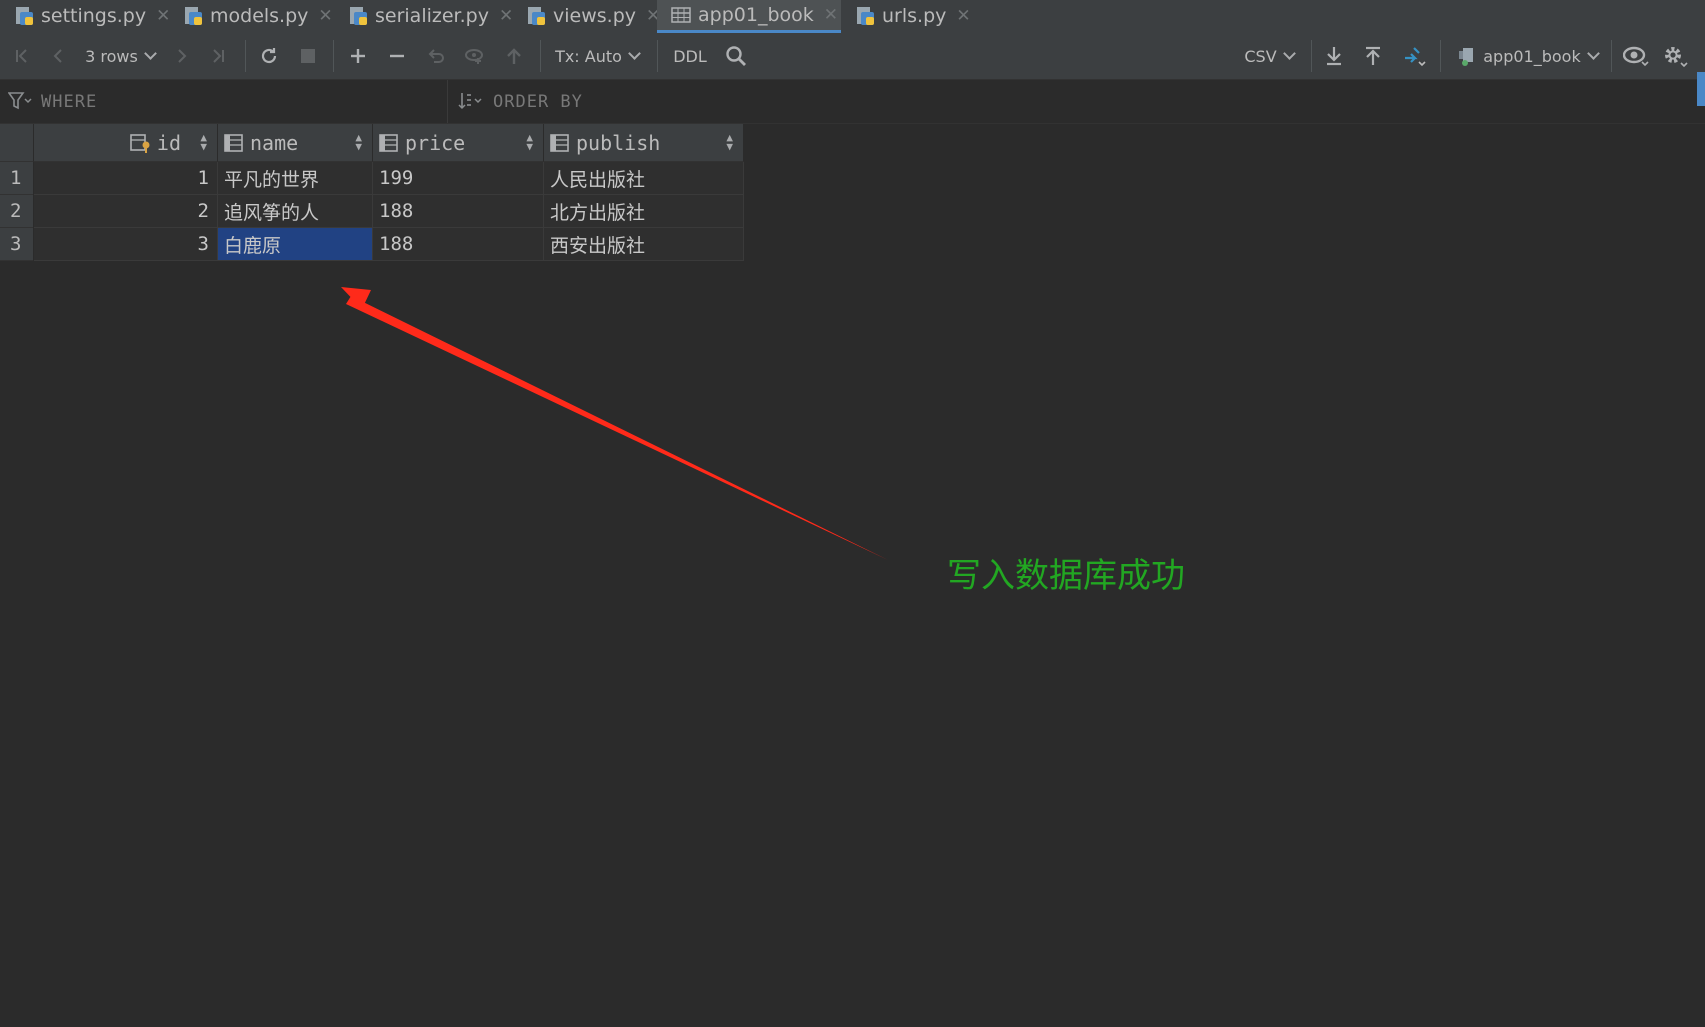  I want to click on annotation-text: 写入数据库成功, so click(1066, 576).